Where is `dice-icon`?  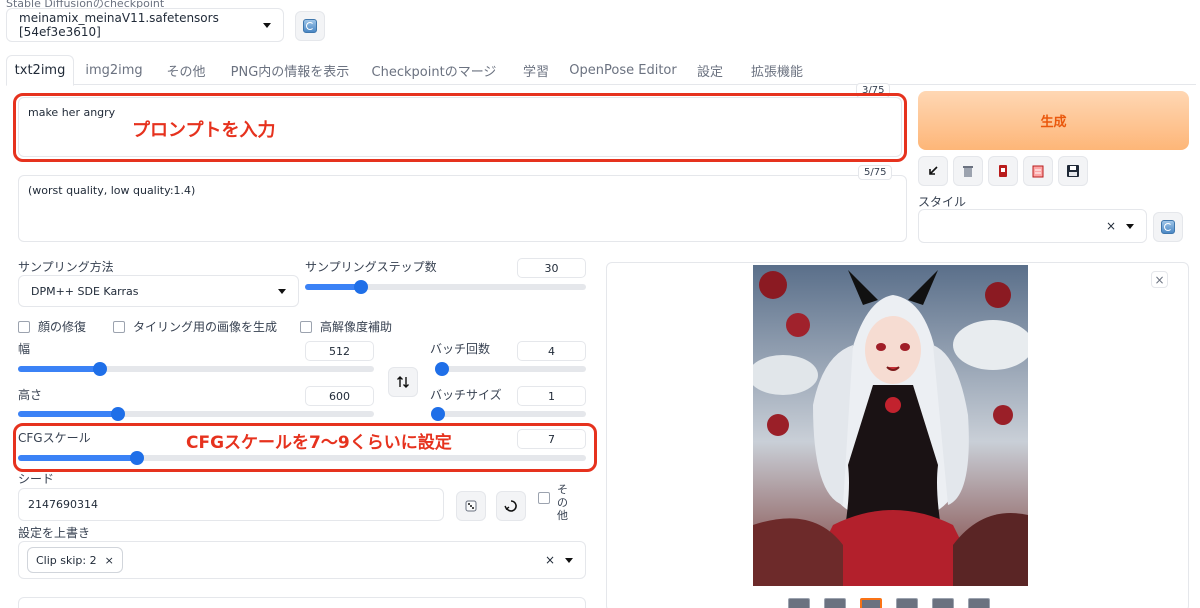
dice-icon is located at coordinates (471, 506).